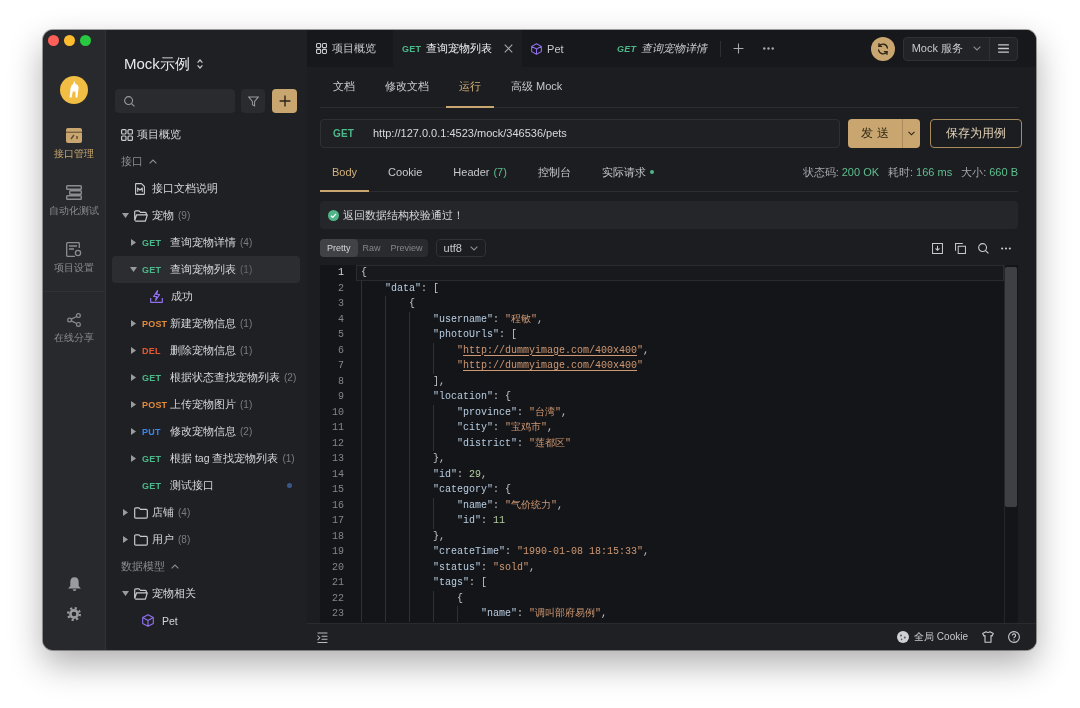 Image resolution: width=1080 pixels, height=708 pixels. What do you see at coordinates (322, 637) in the screenshot?
I see `indent-icon` at bounding box center [322, 637].